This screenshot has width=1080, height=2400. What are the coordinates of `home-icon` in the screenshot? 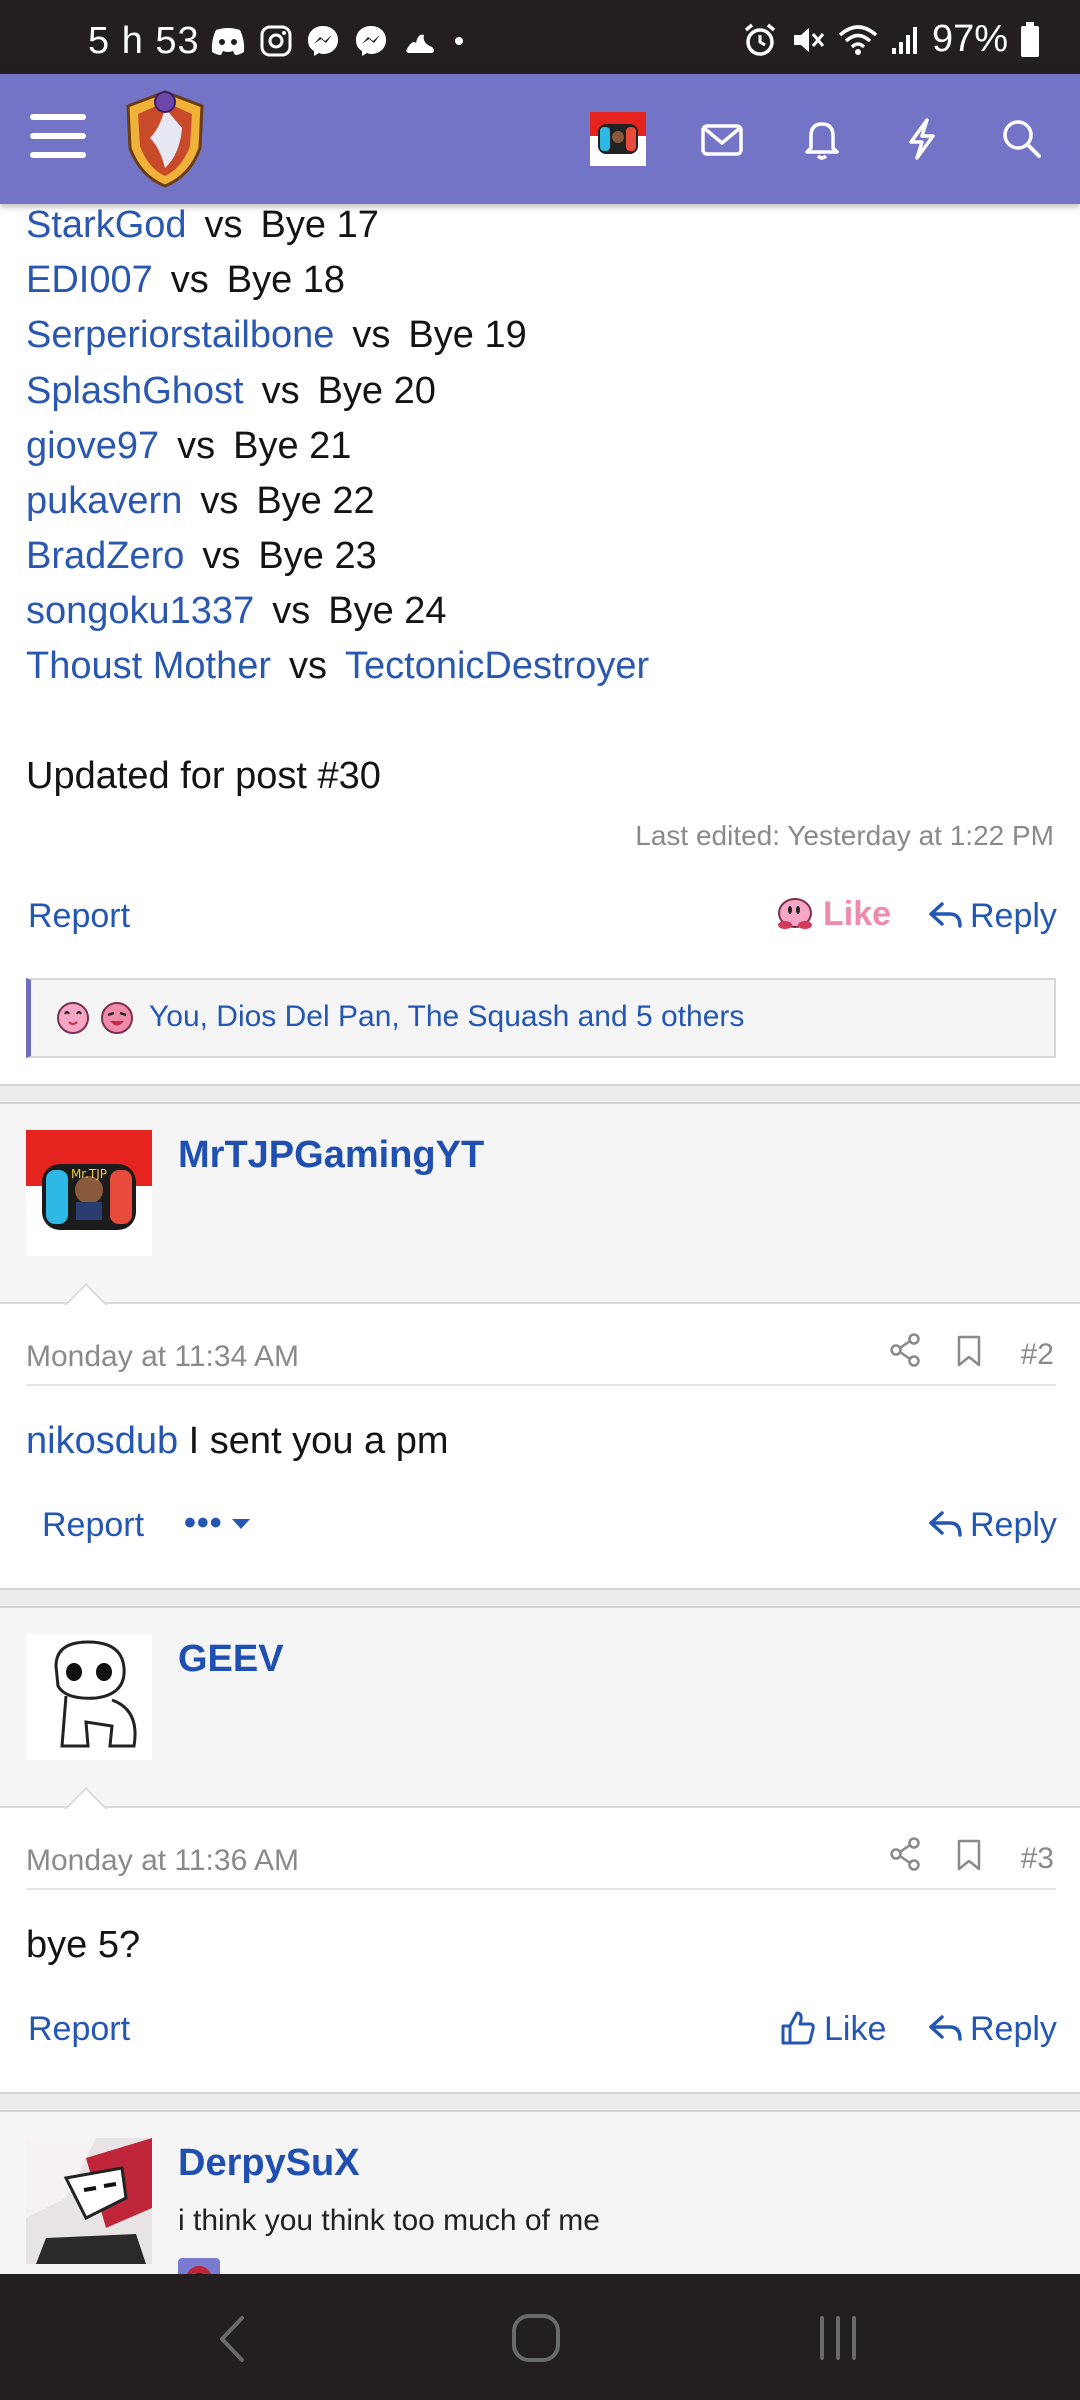 It's located at (536, 2338).